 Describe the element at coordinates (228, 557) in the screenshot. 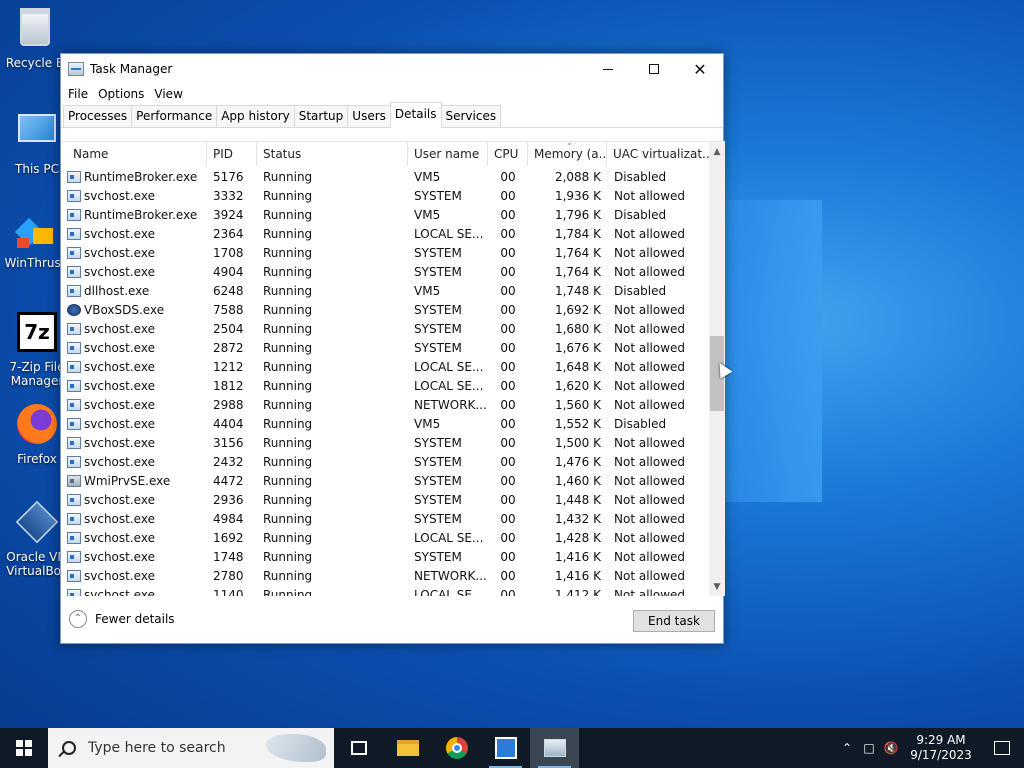

I see `cell-pid: 1748` at that location.